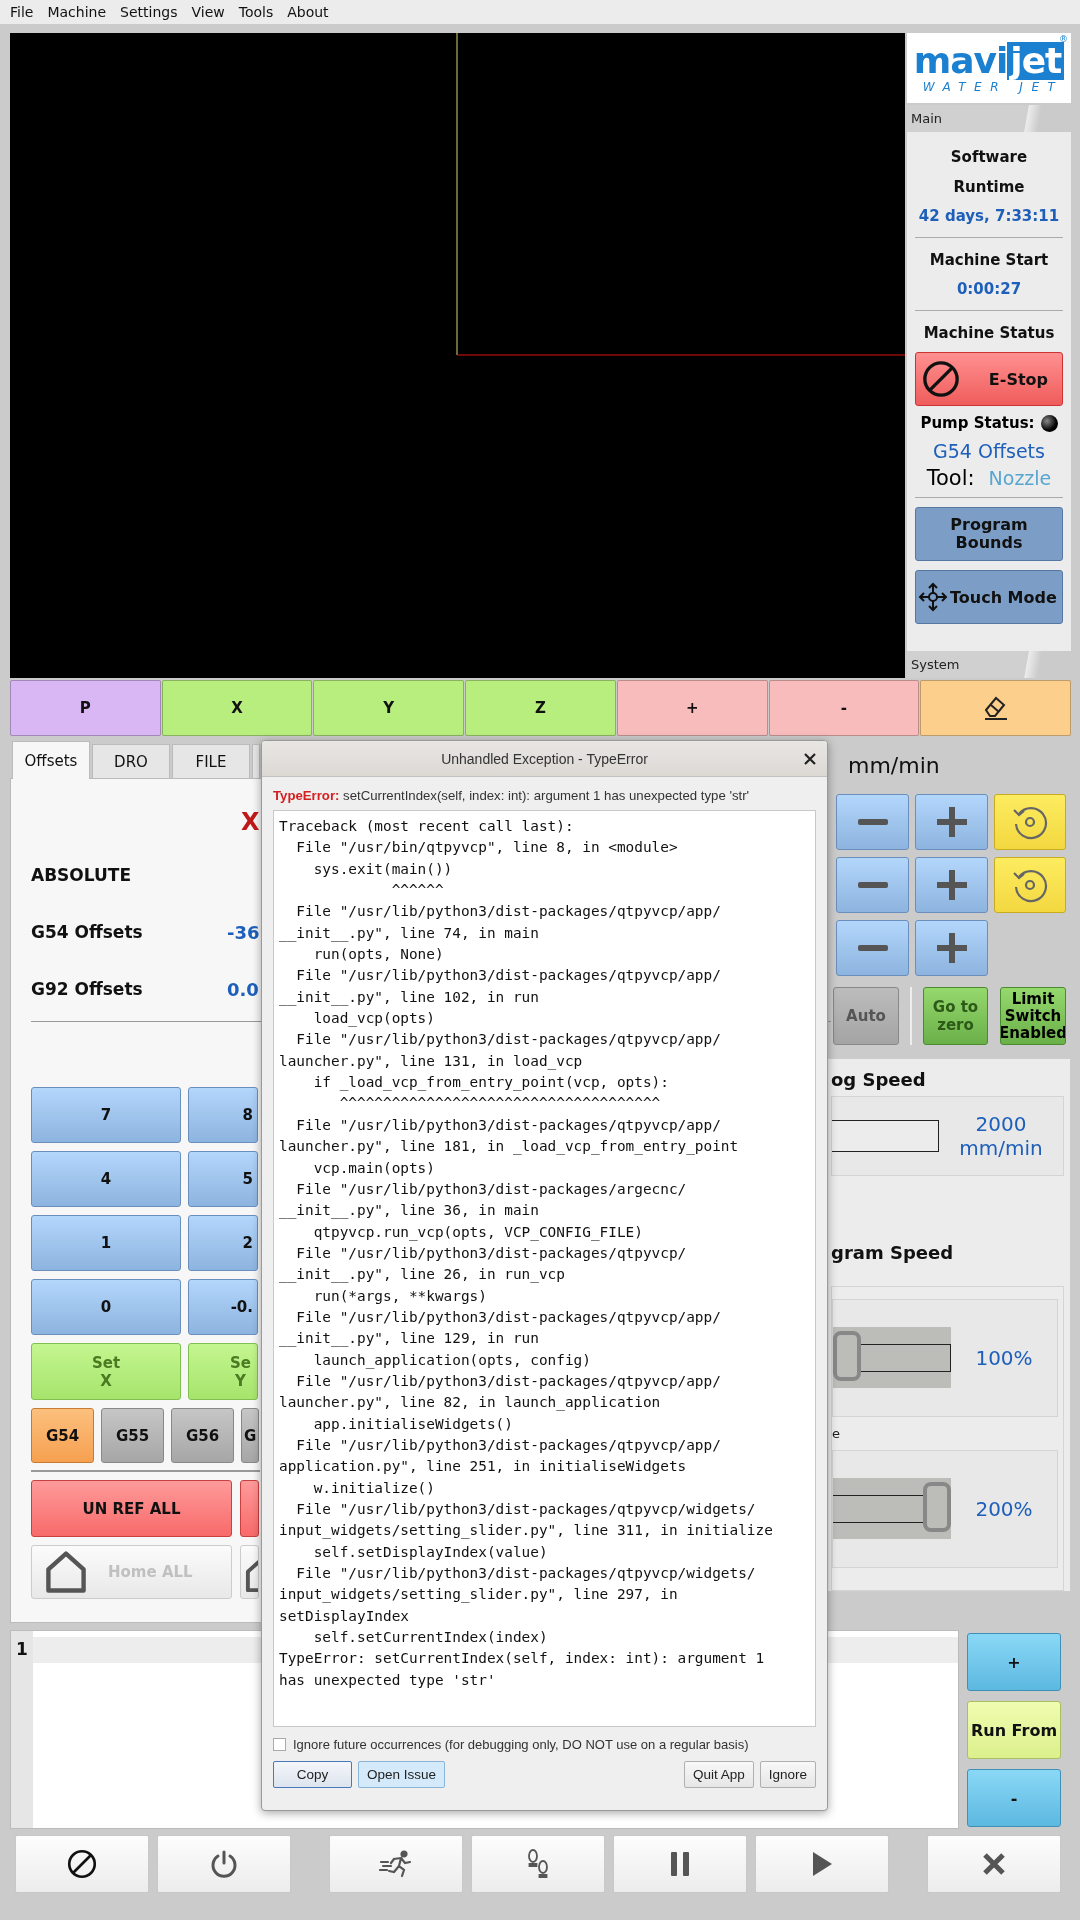  I want to click on error-message: TypeError: setCurrentIndex(self, index: int): argument 1 has unexpected type 'str', so click(512, 796).